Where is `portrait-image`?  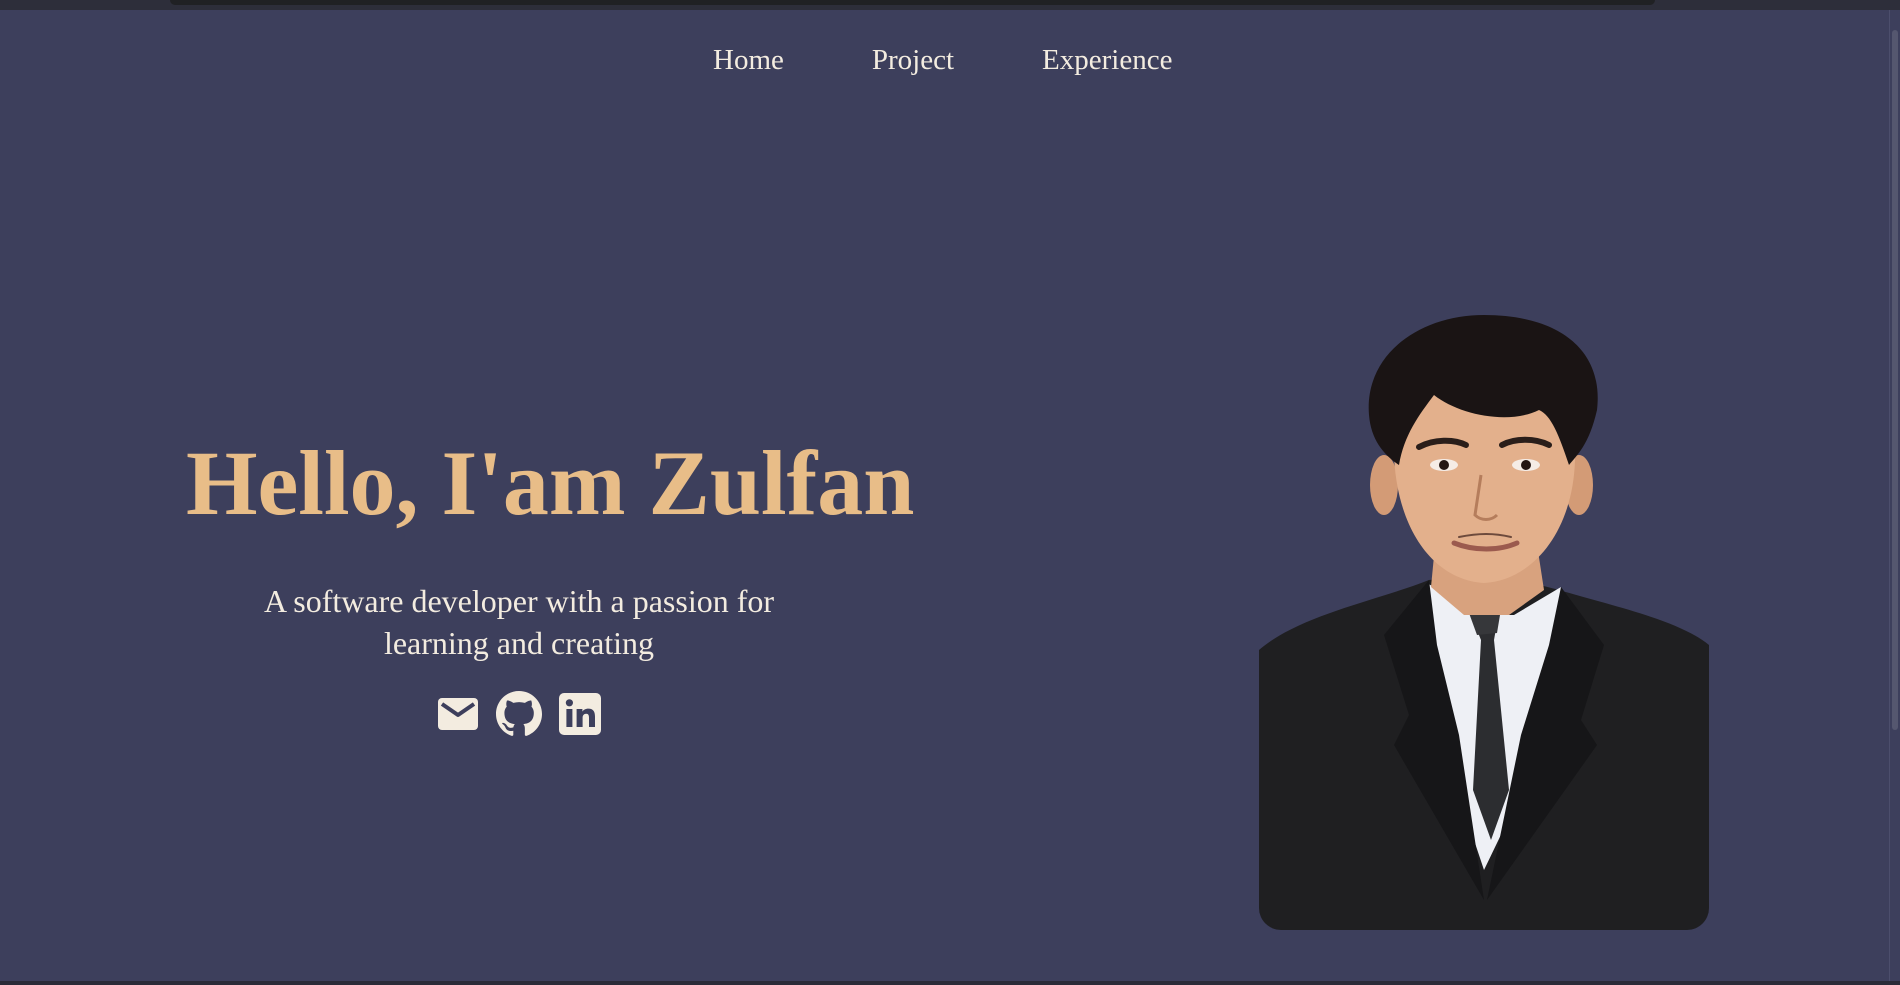 portrait-image is located at coordinates (1484, 622).